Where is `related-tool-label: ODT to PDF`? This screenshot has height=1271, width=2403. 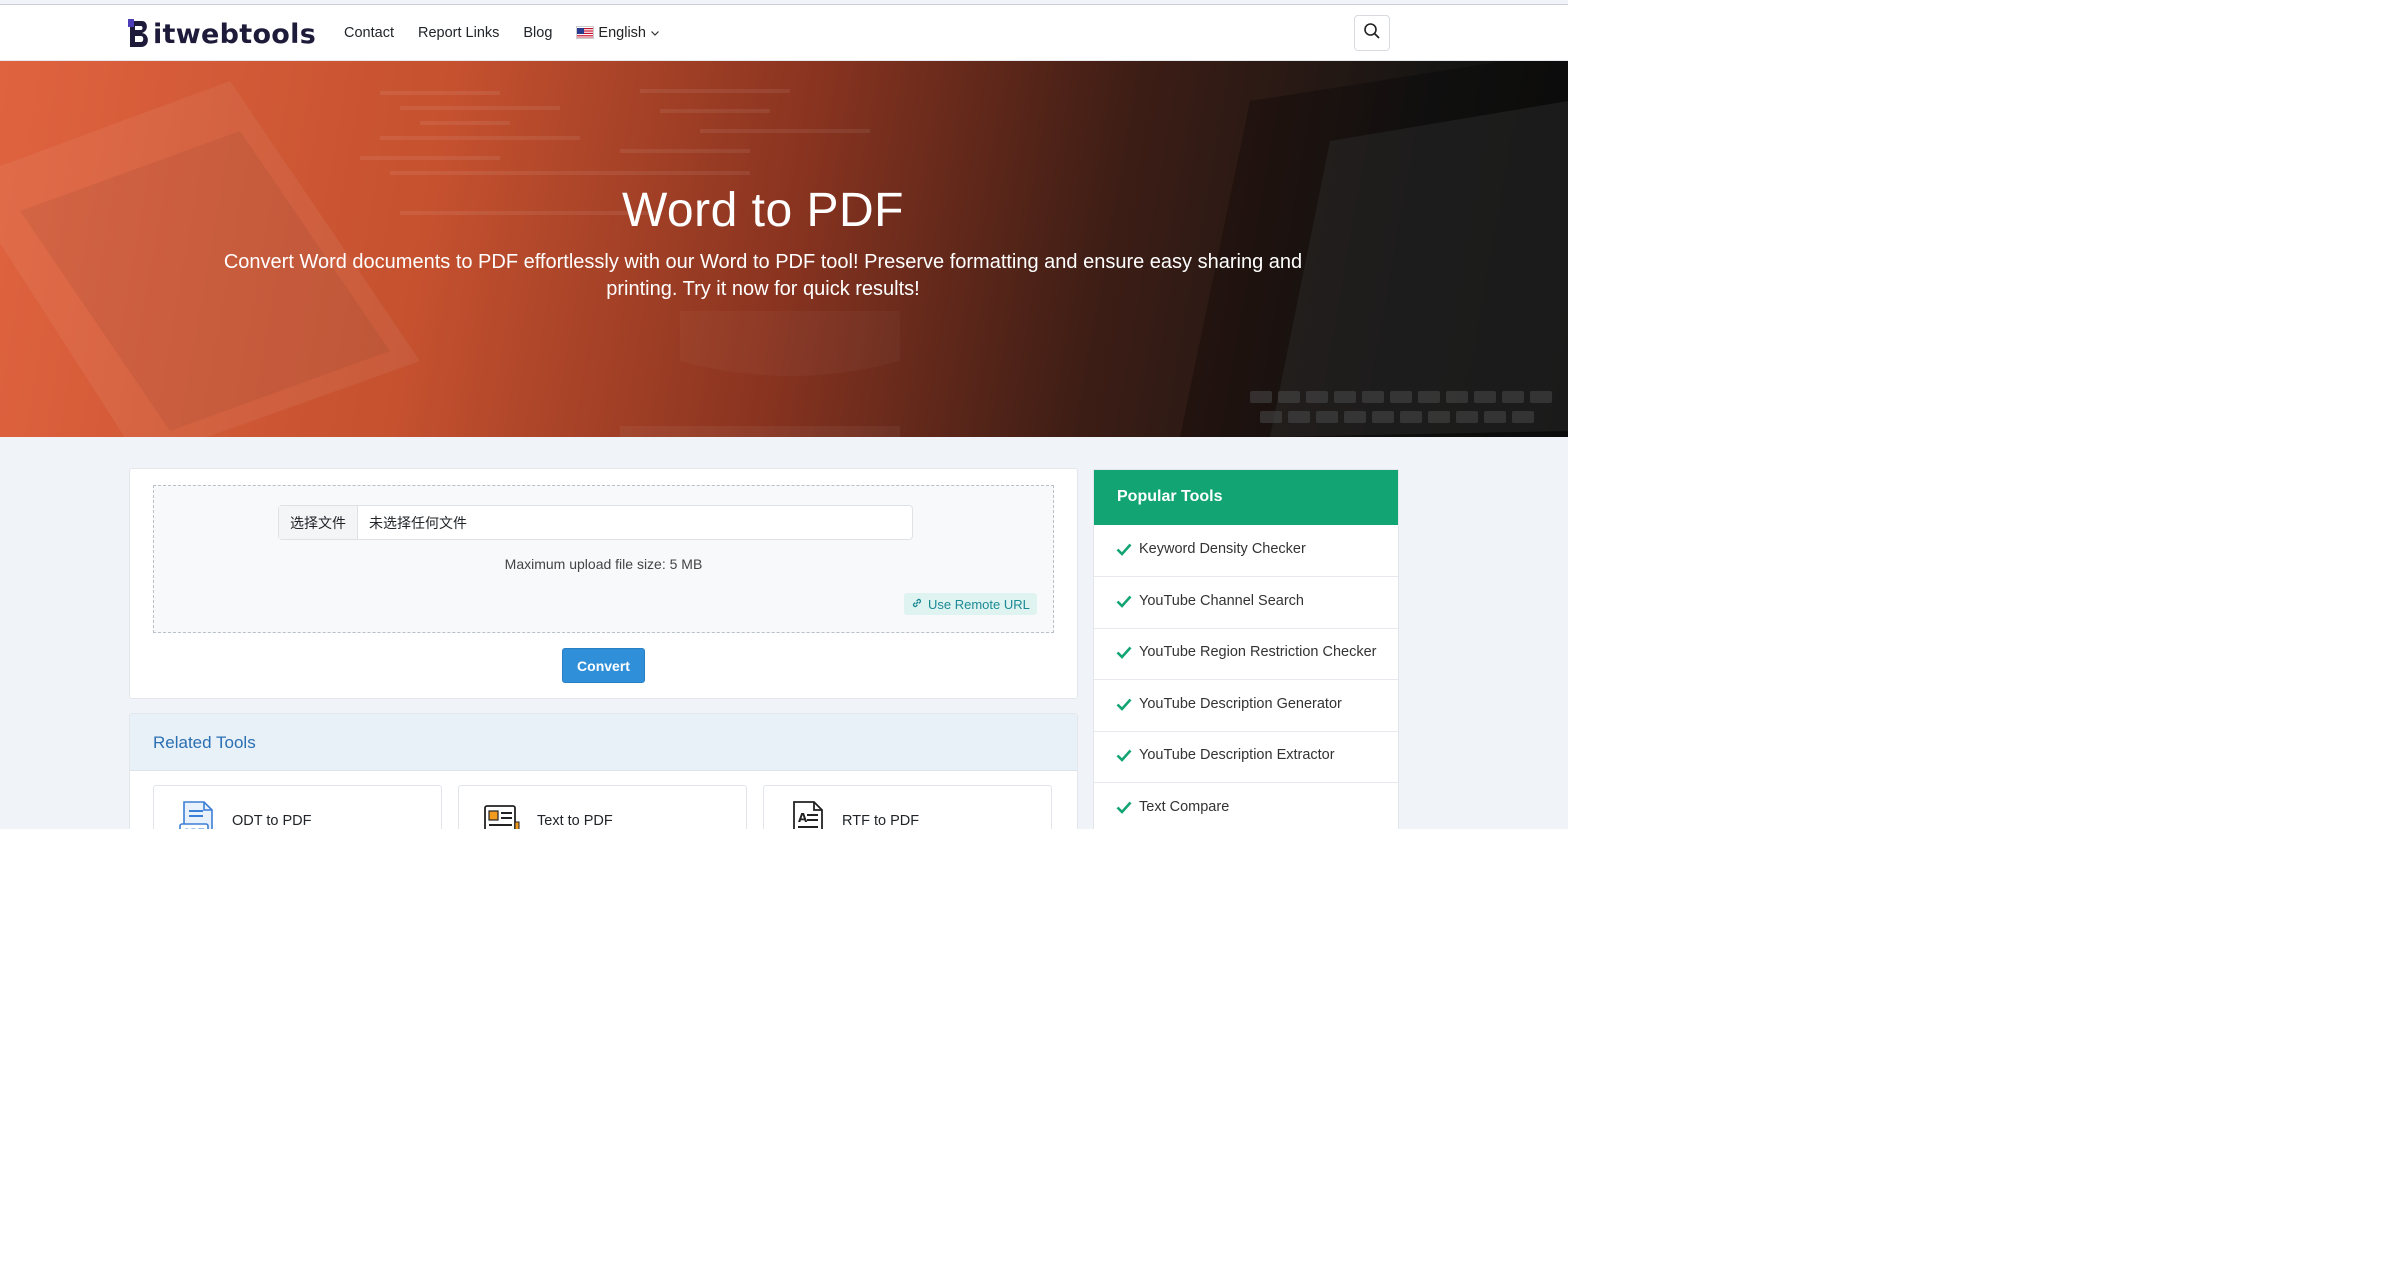 related-tool-label: ODT to PDF is located at coordinates (272, 821).